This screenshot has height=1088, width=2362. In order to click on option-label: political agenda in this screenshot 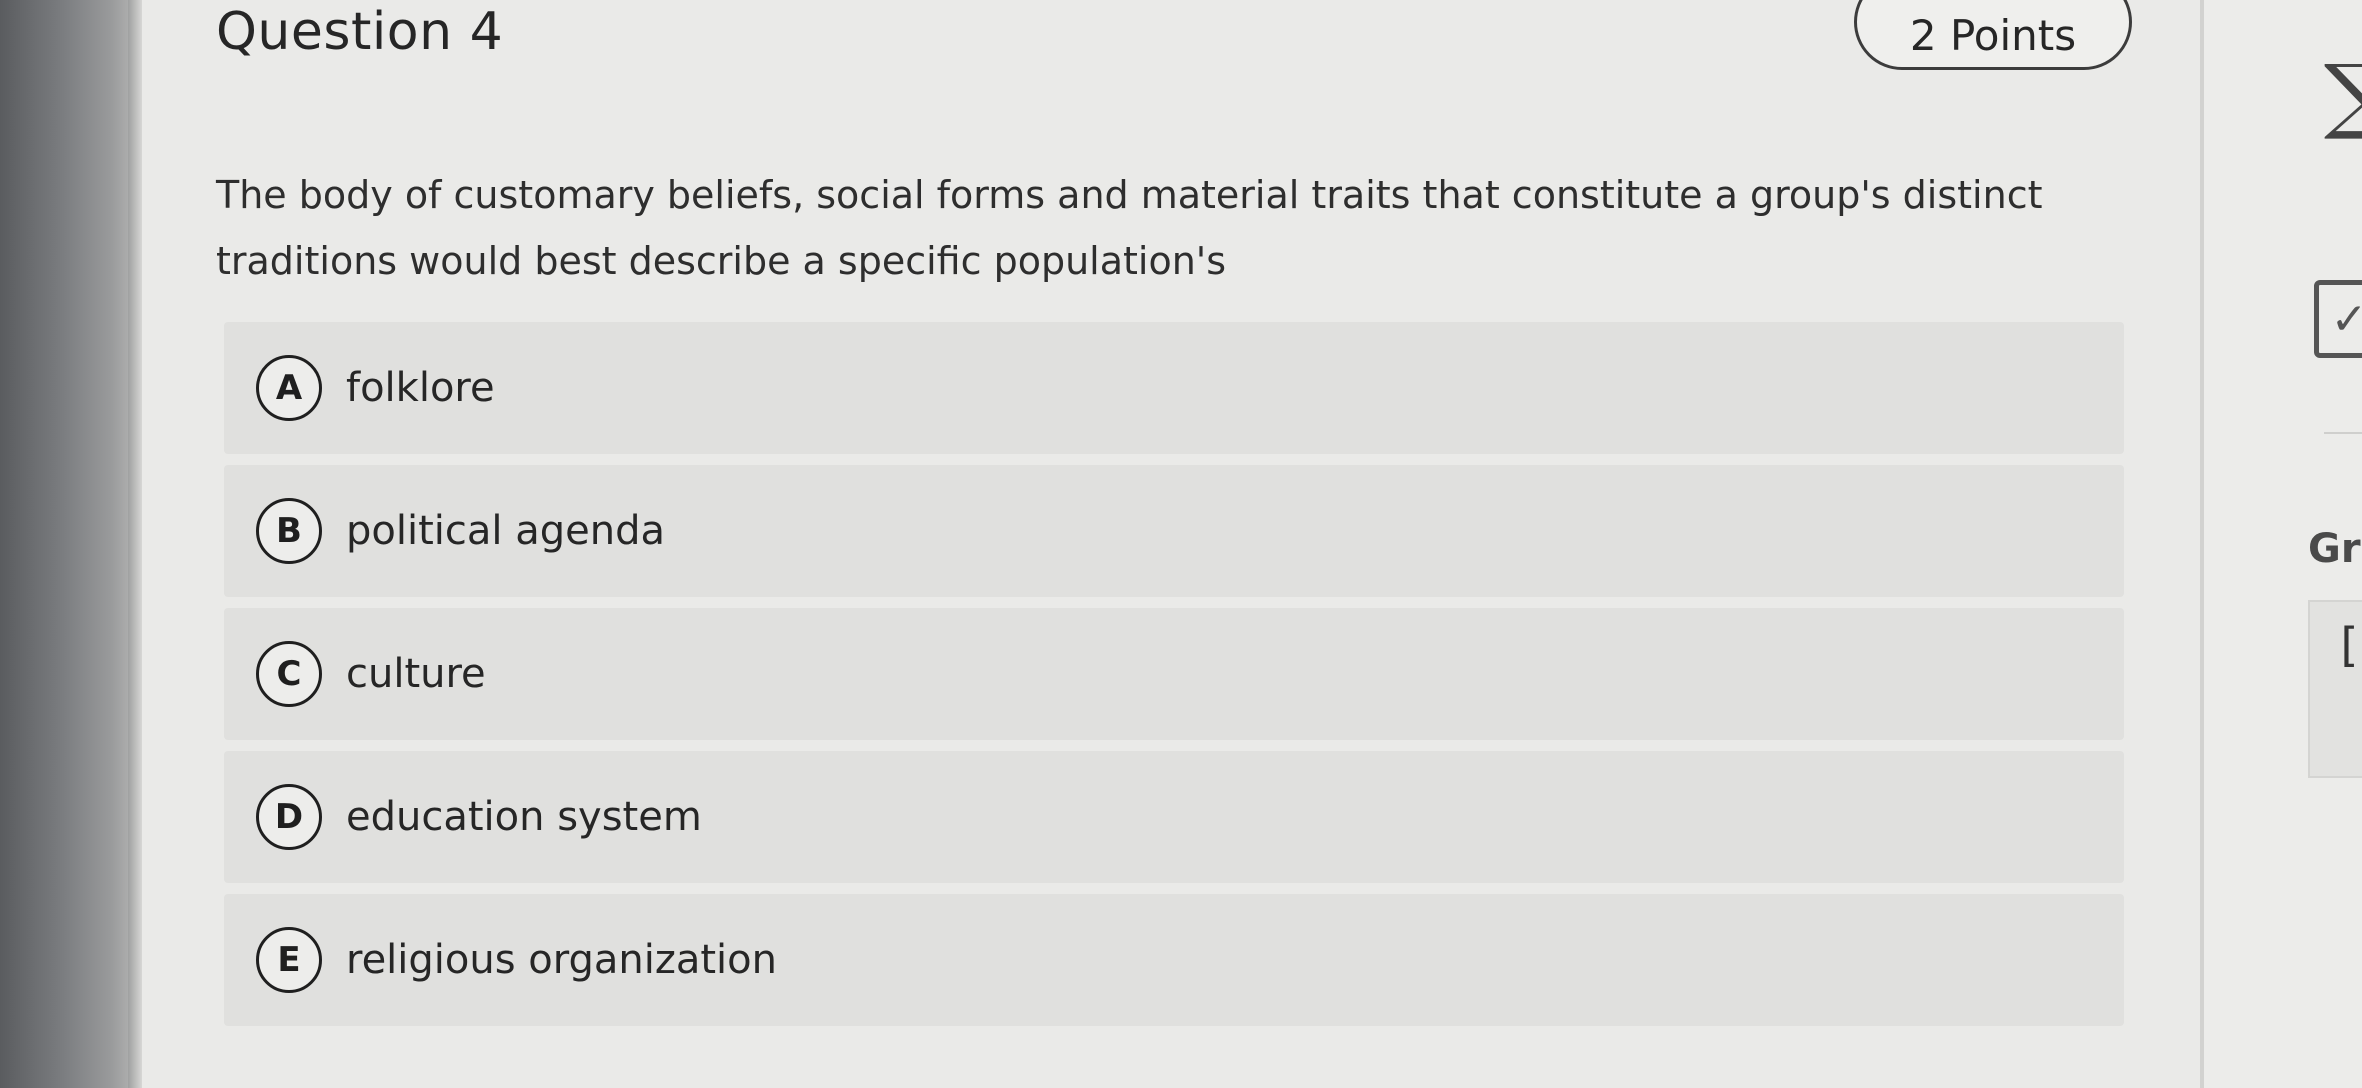, I will do `click(505, 531)`.